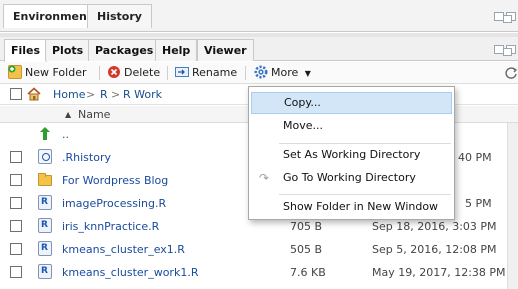  I want to click on file-name: kmeans_cluster_work1.R, so click(130, 273).